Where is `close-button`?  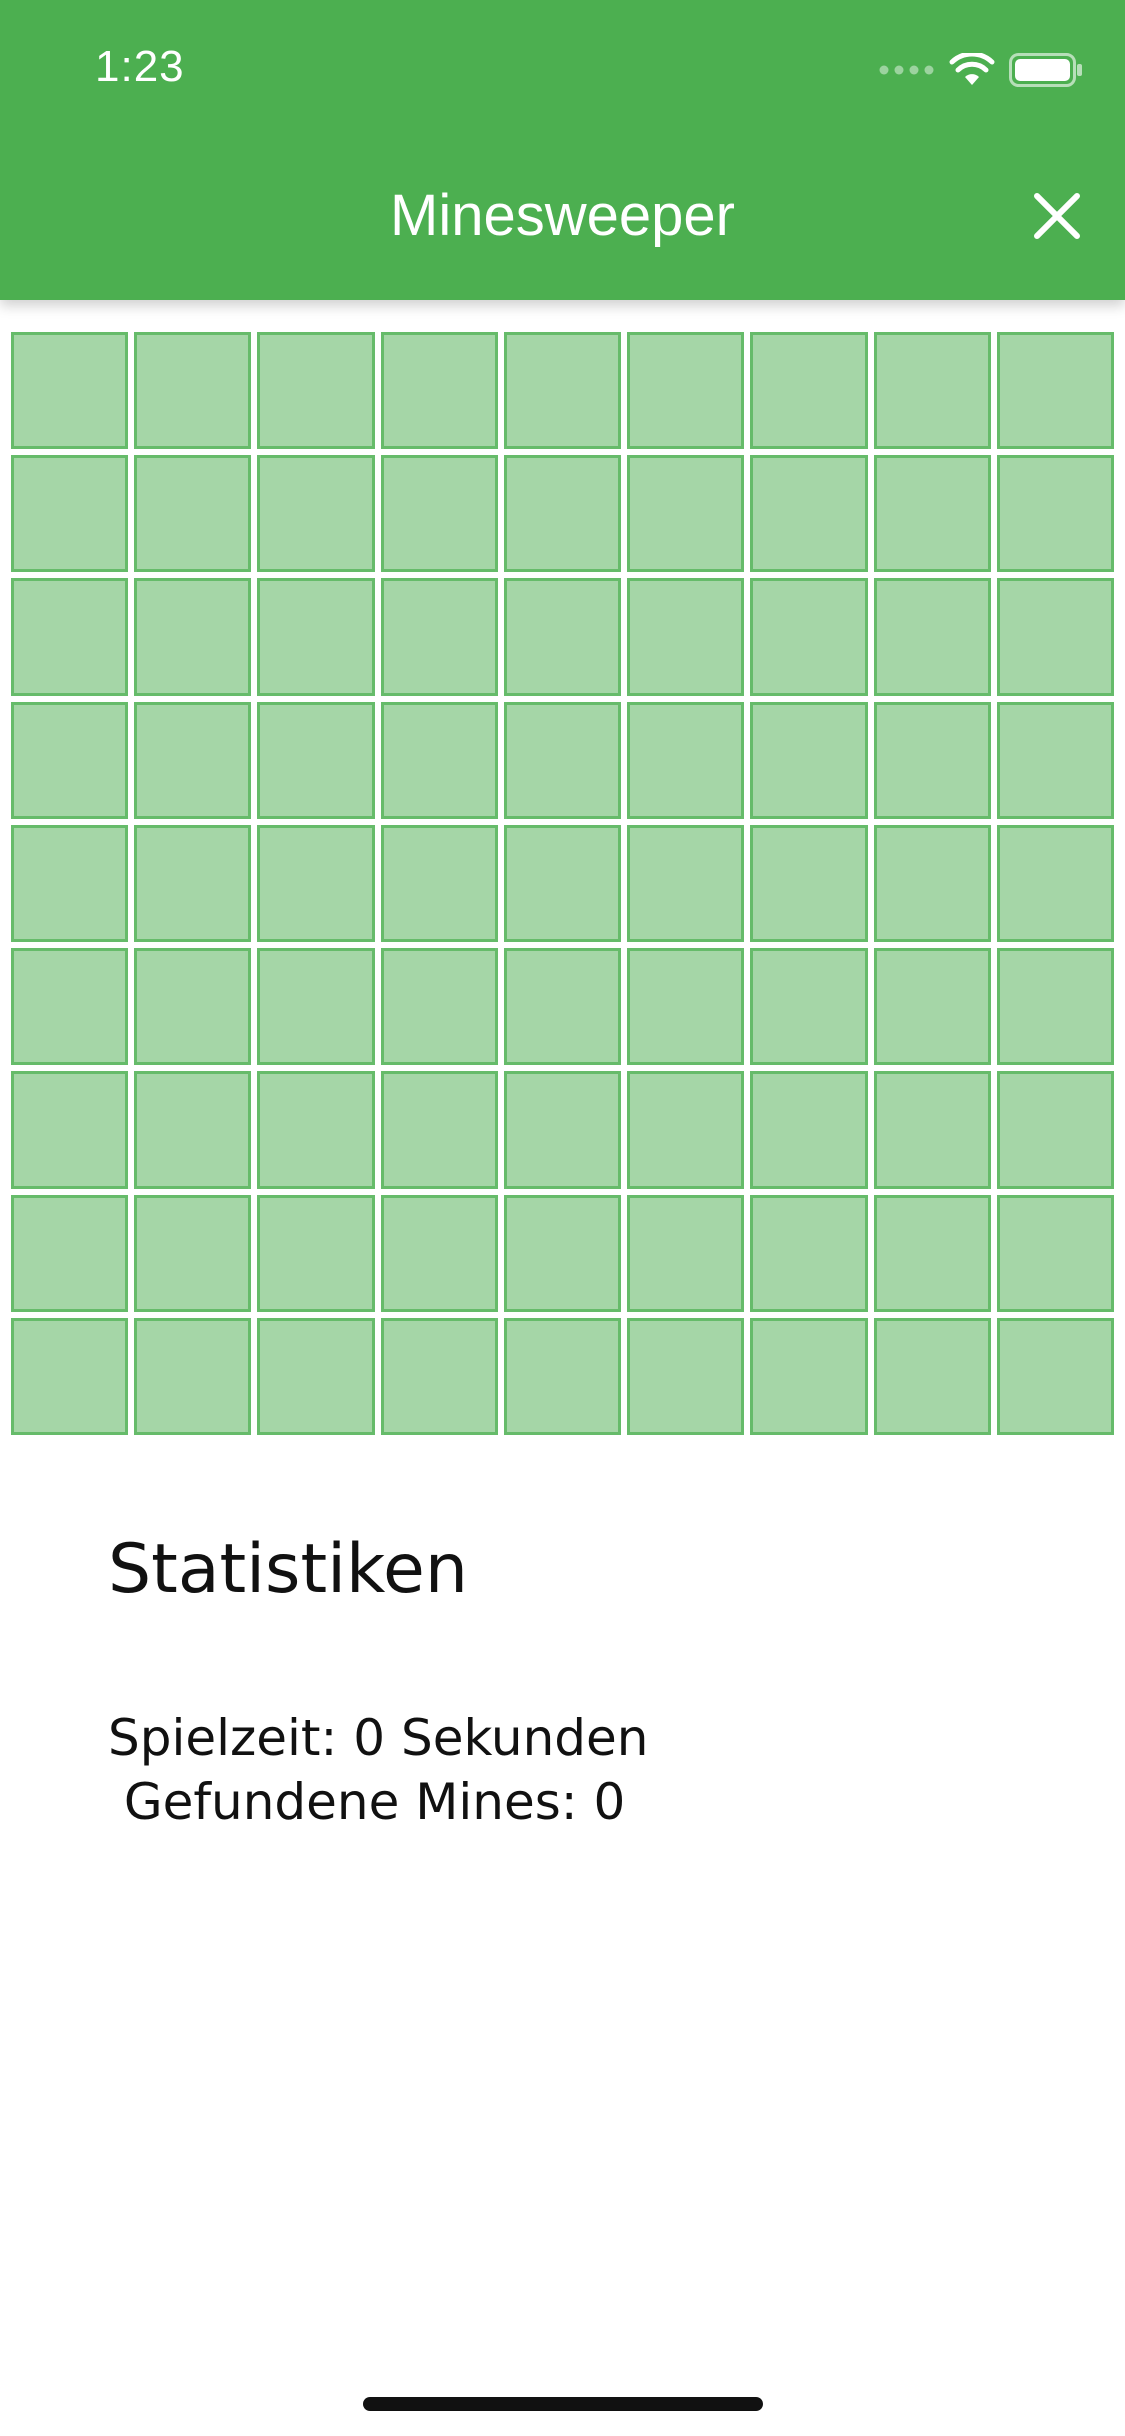 close-button is located at coordinates (1057, 216).